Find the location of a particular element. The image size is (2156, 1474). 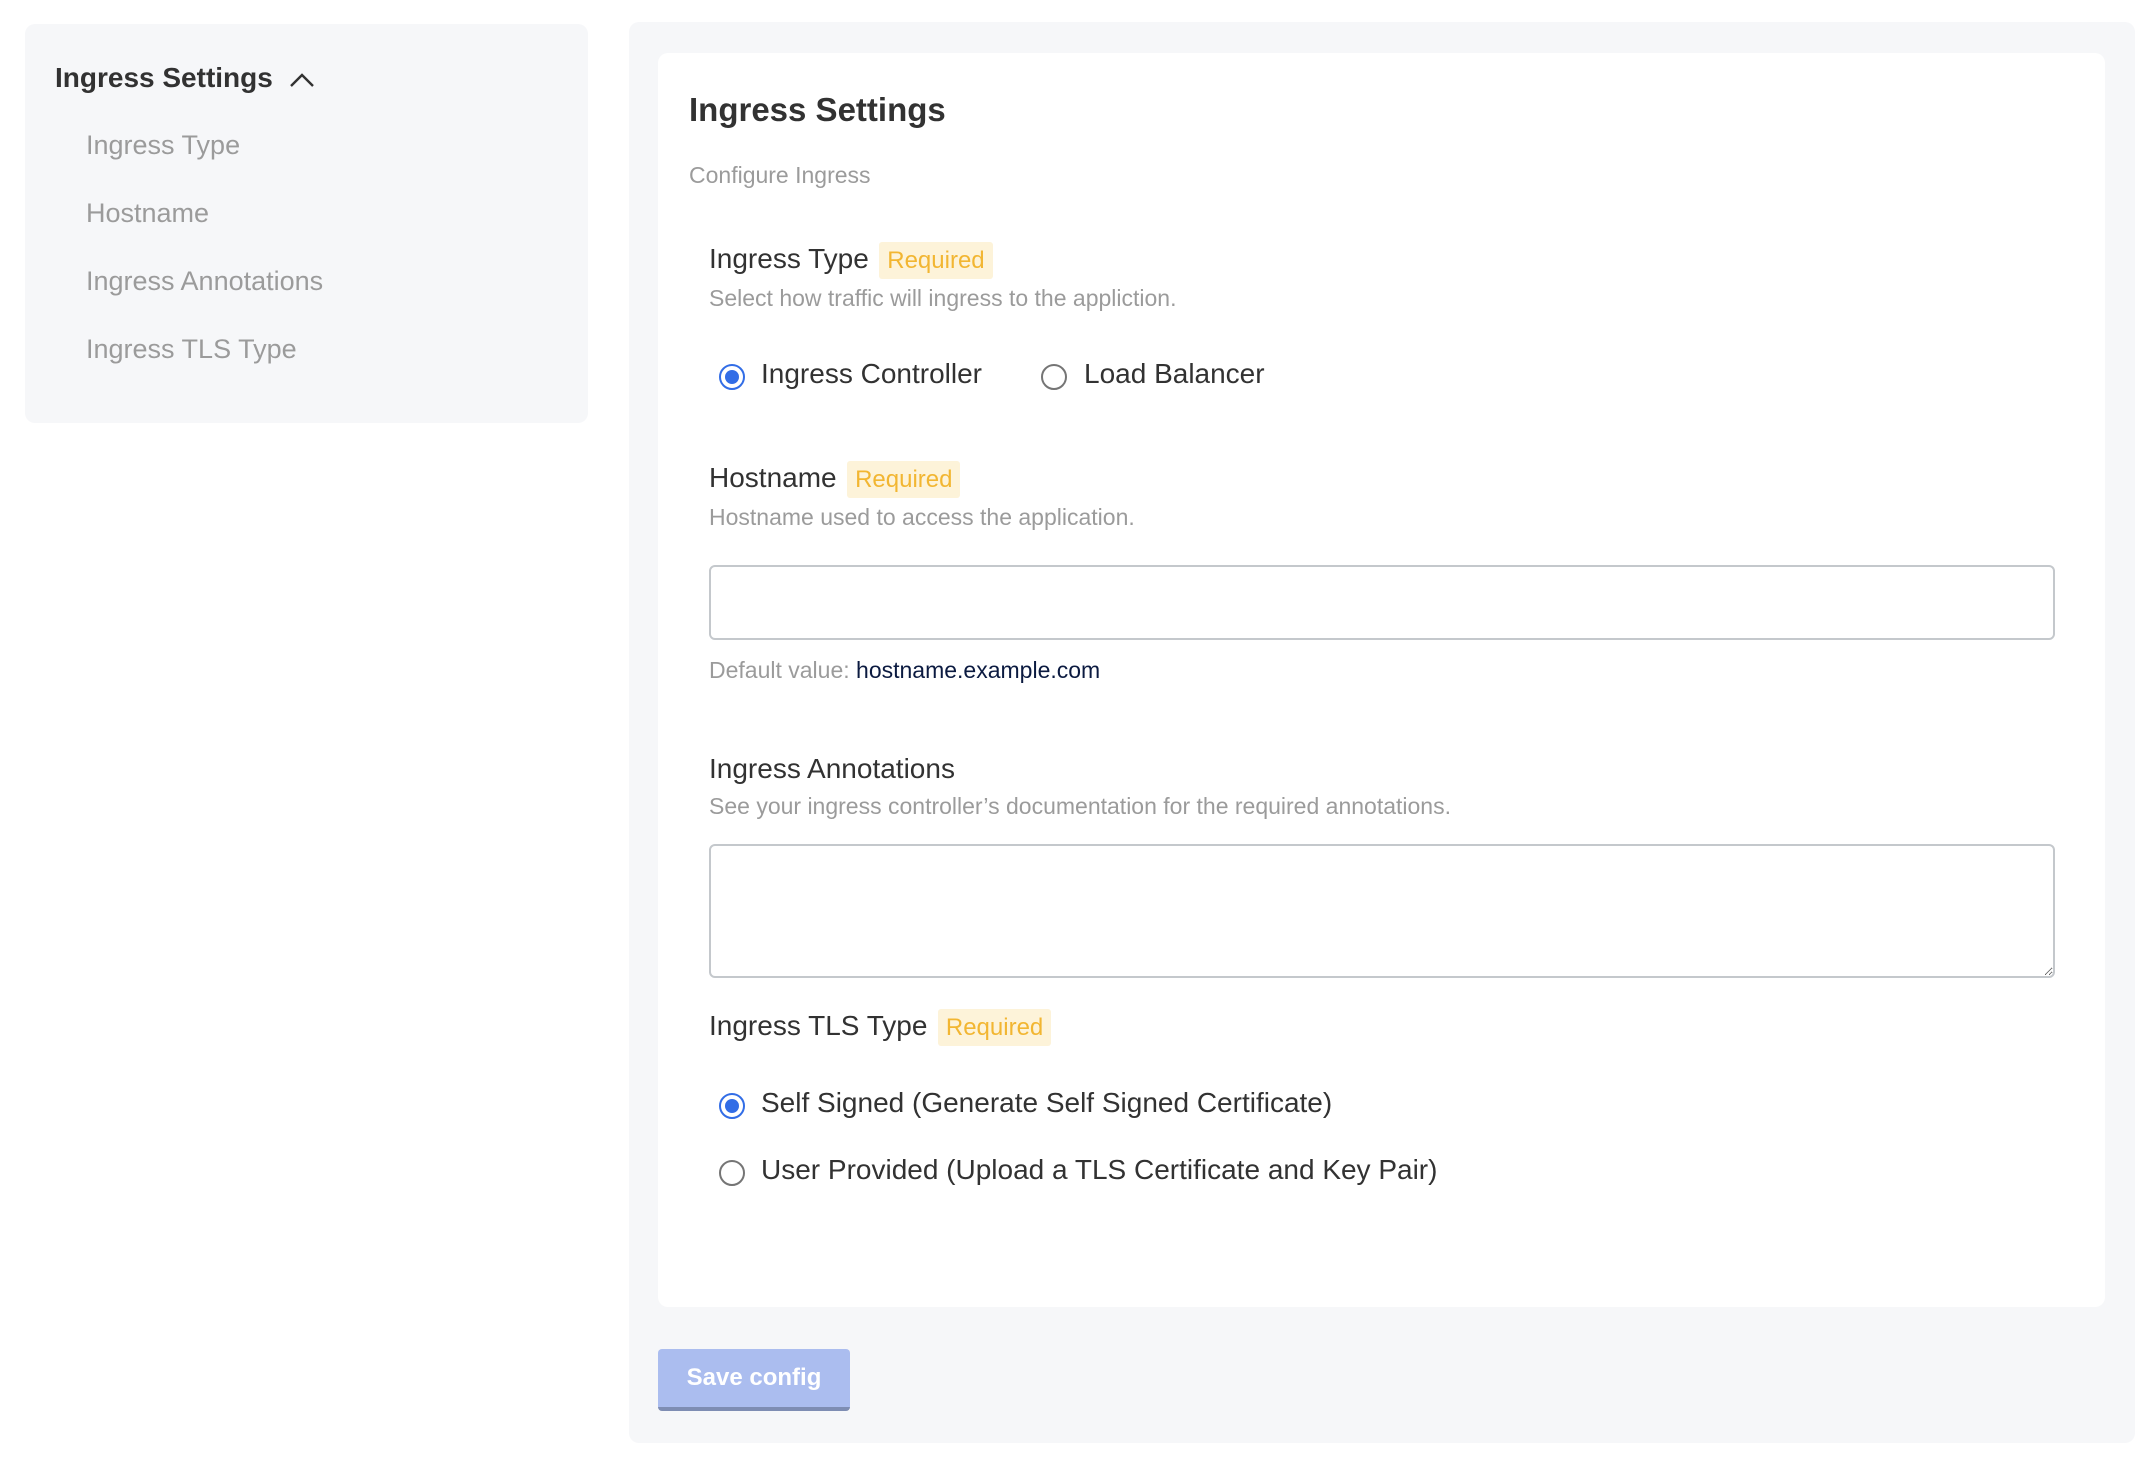

chevron-up-icon is located at coordinates (301, 79).